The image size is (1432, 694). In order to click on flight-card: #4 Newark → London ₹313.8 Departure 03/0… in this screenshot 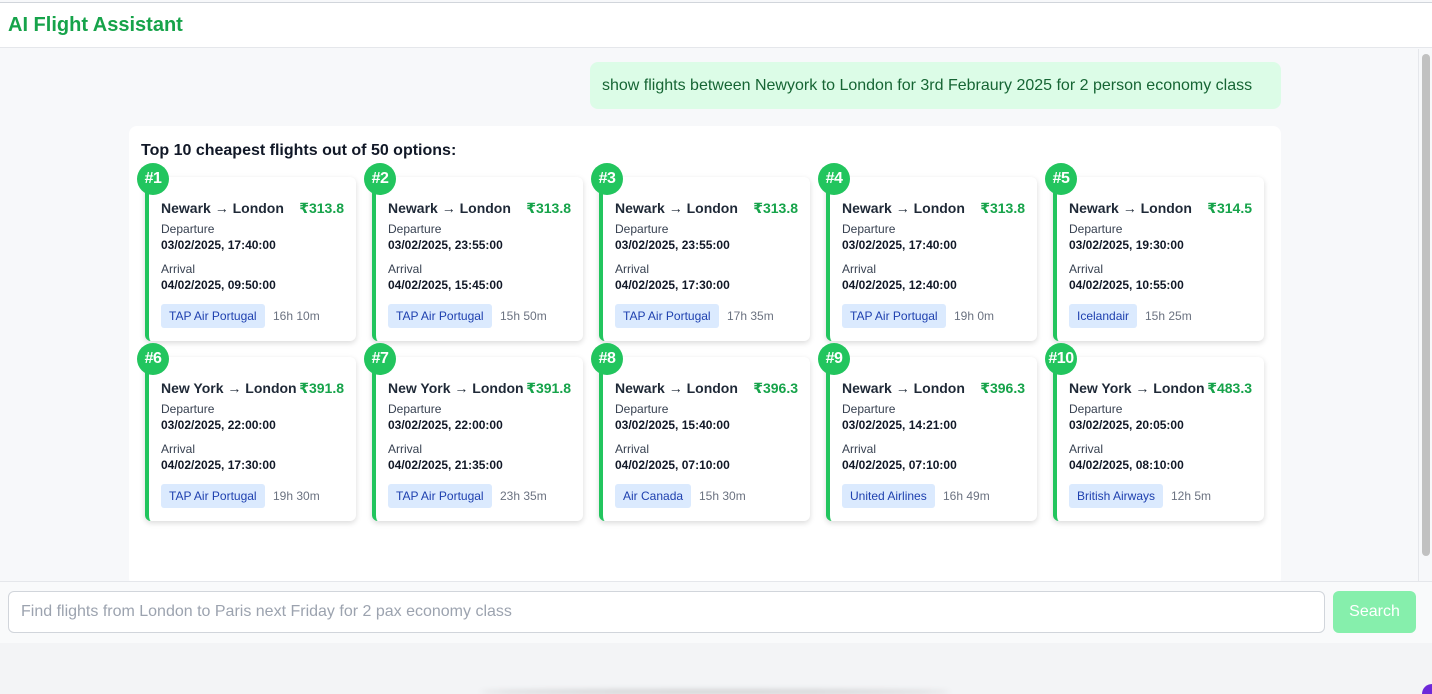, I will do `click(927, 252)`.